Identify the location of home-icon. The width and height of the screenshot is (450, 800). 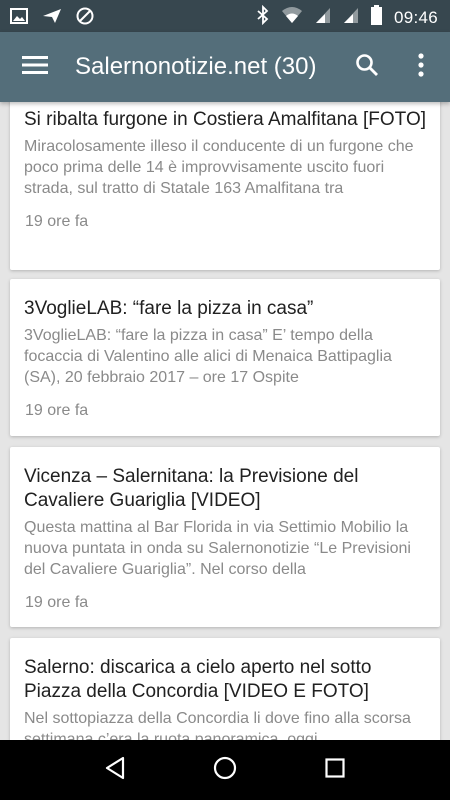
(225, 770).